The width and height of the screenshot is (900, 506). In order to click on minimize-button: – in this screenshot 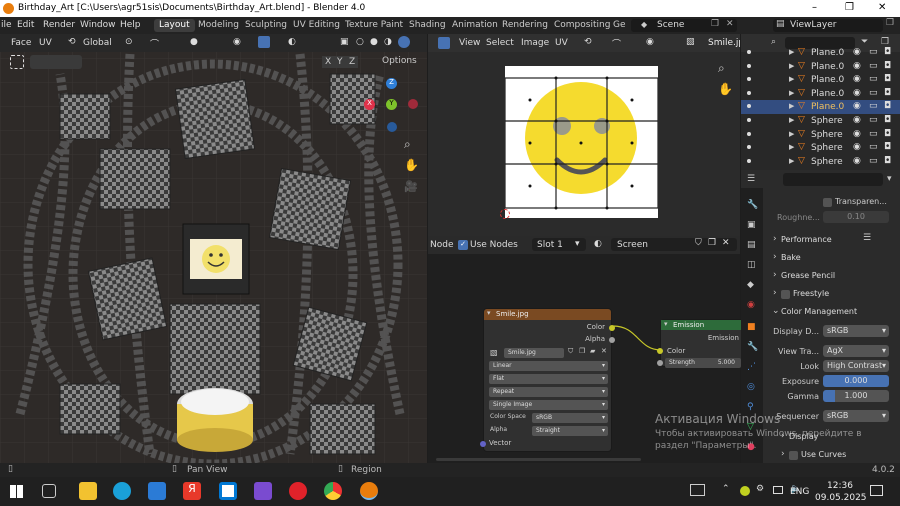, I will do `click(814, 7)`.